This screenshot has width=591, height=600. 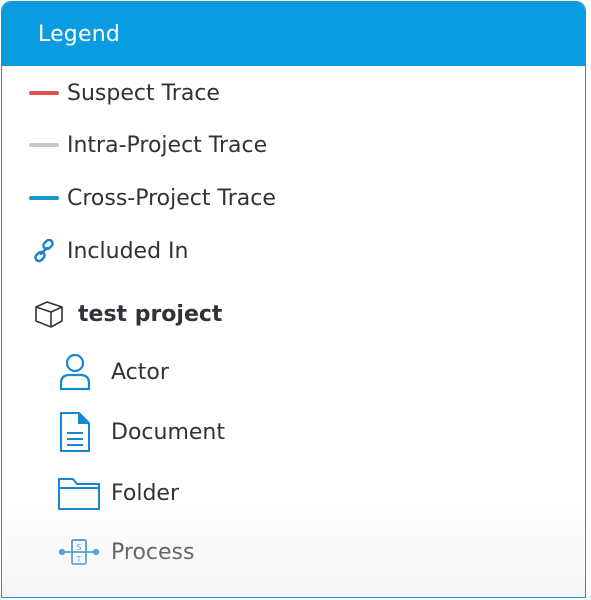 I want to click on legend-item-actor: Actor, so click(x=113, y=372).